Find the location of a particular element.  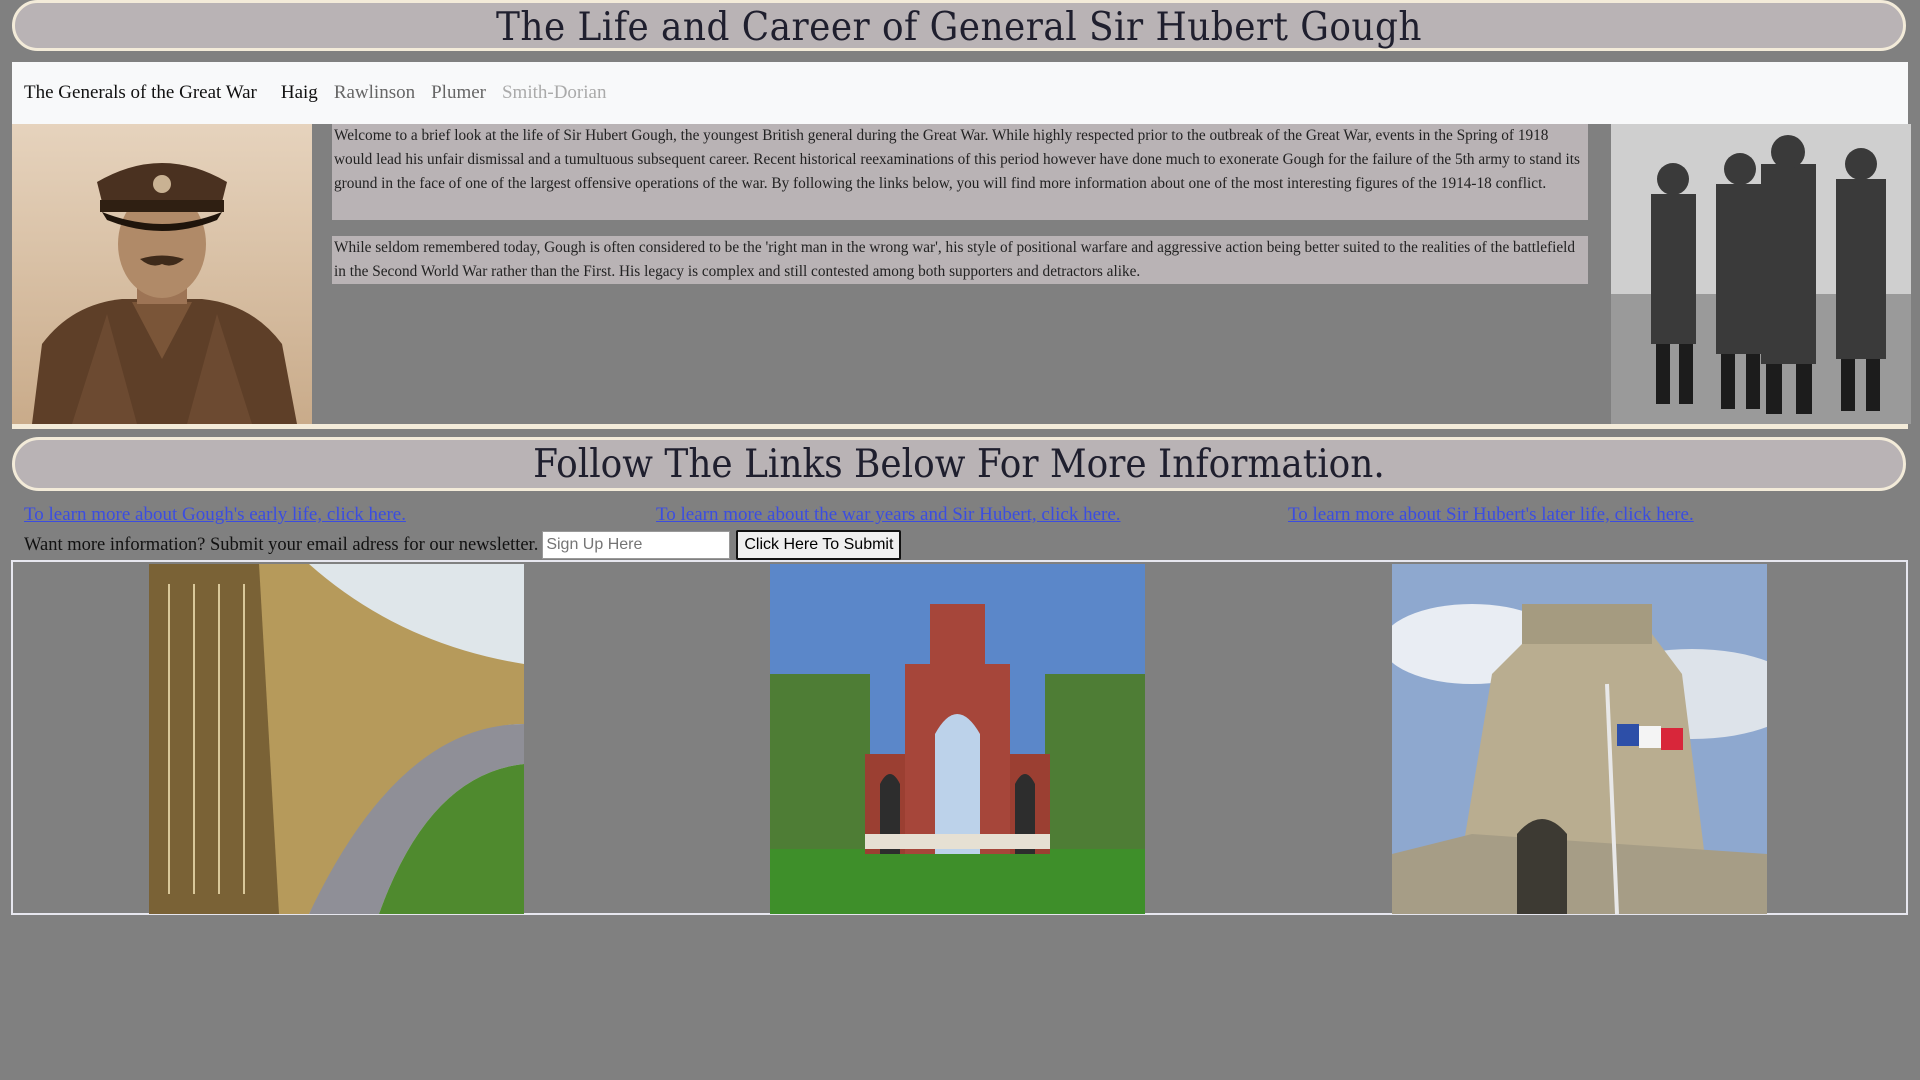

nav-item-haig: Haig is located at coordinates (299, 93).